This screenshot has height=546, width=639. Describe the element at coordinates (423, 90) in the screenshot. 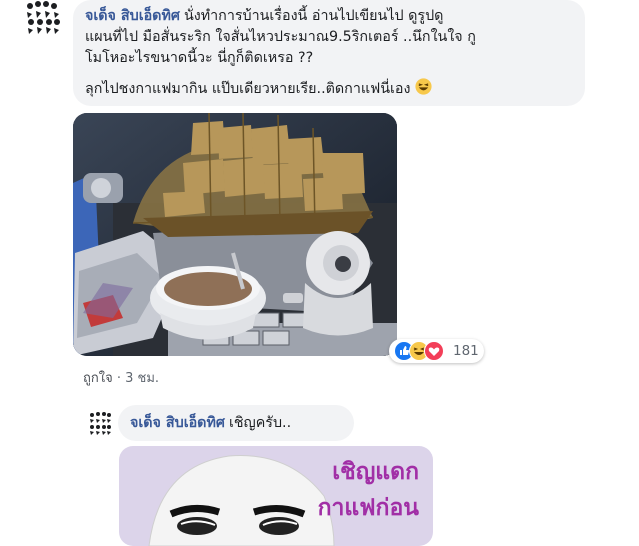

I see `laughing-emoji-icon` at that location.